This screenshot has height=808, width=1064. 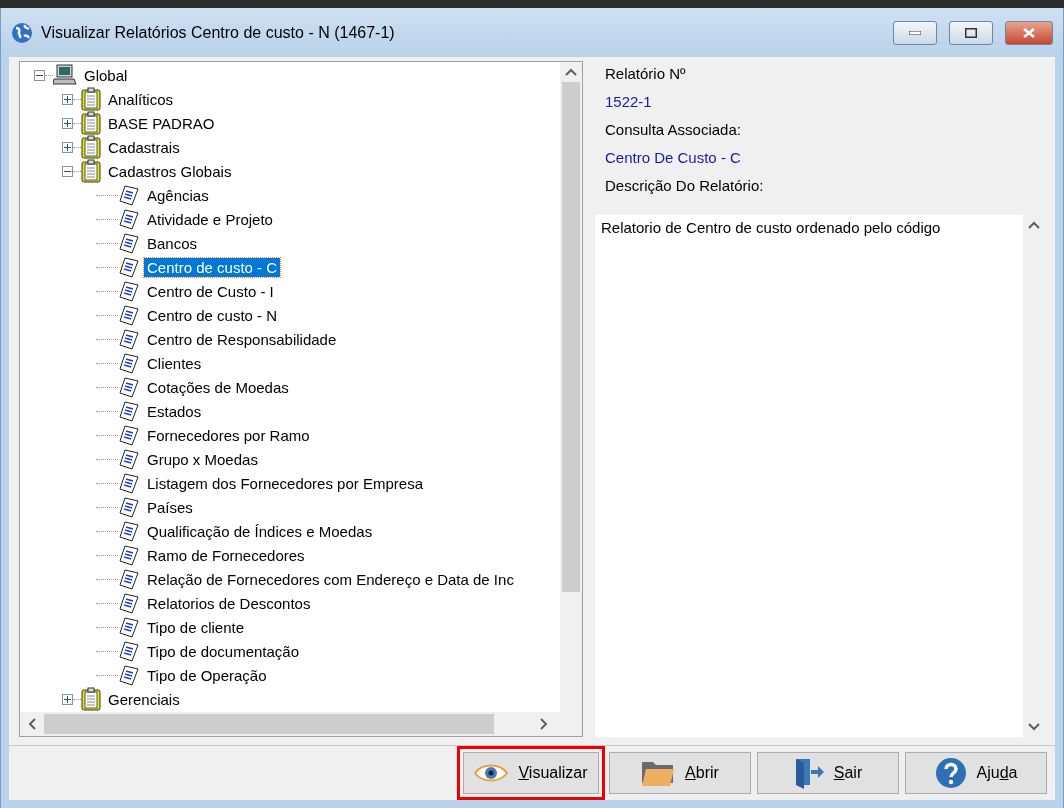 What do you see at coordinates (210, 291) in the screenshot?
I see `tree-item: Centro de Custo - I` at bounding box center [210, 291].